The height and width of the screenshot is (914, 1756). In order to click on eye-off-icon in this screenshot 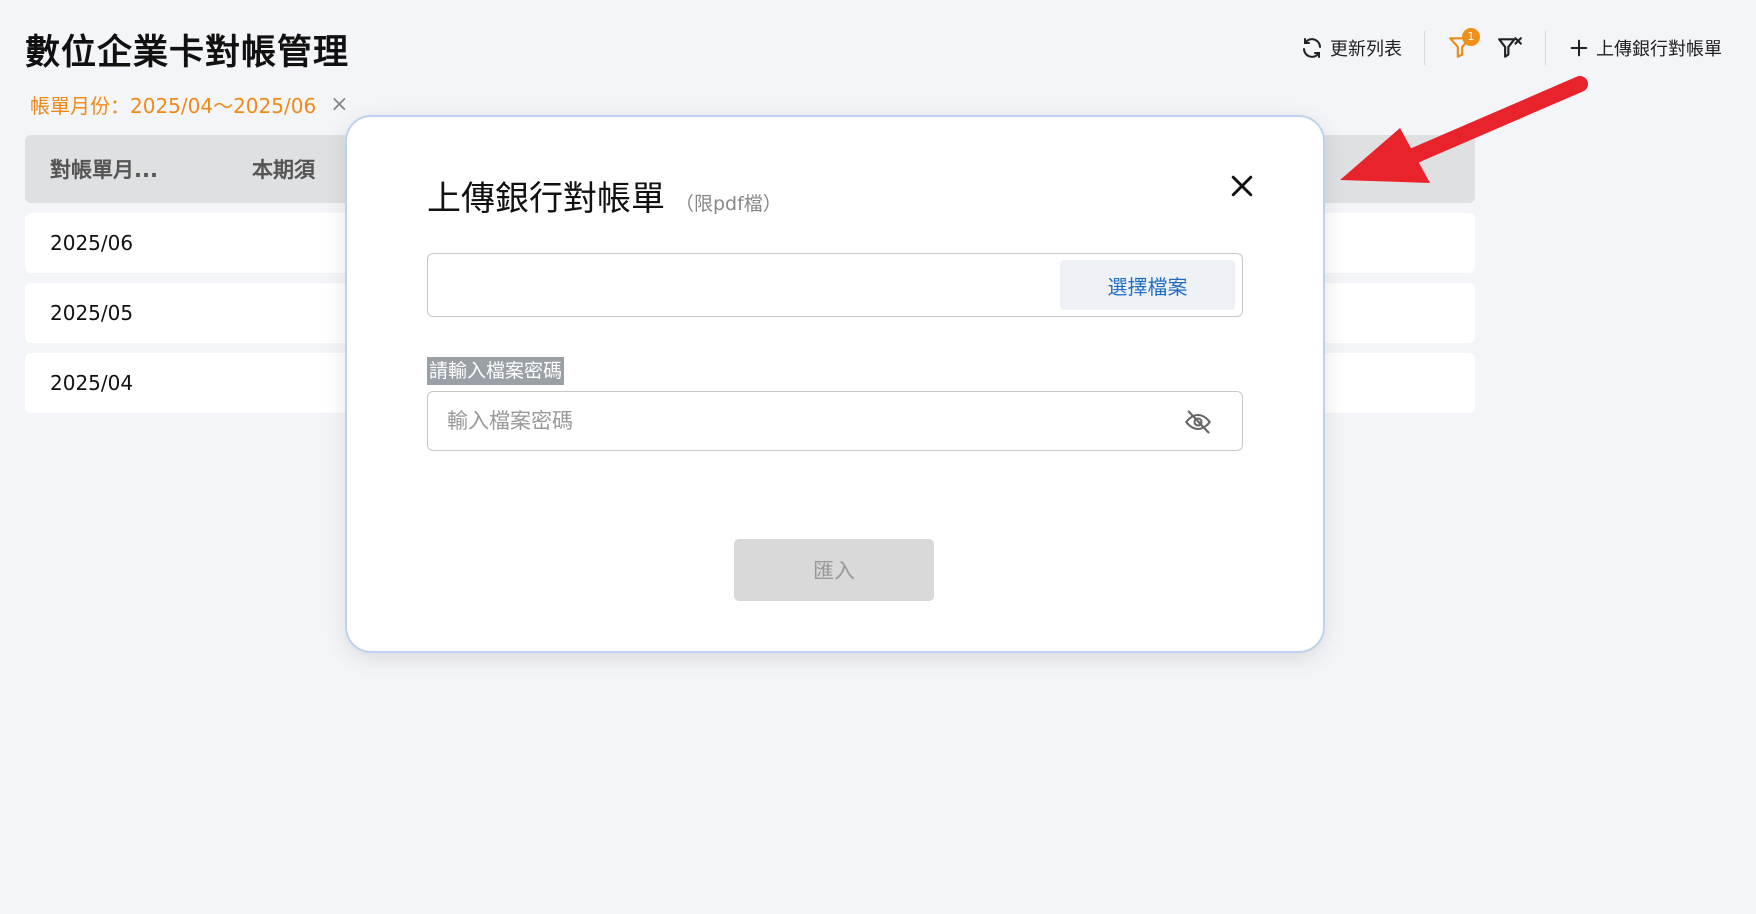, I will do `click(1198, 422)`.